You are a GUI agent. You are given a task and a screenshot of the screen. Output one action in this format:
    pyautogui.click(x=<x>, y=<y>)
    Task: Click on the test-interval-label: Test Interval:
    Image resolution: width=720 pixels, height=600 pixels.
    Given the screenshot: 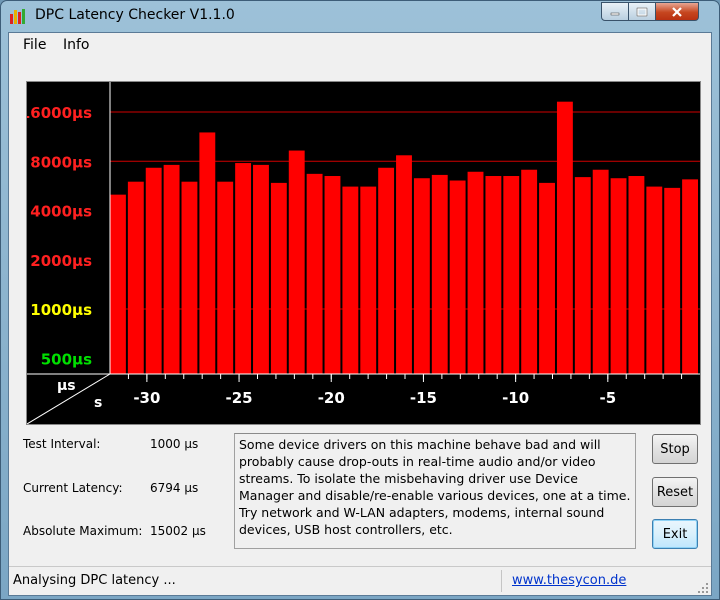 What is the action you would take?
    pyautogui.click(x=62, y=444)
    